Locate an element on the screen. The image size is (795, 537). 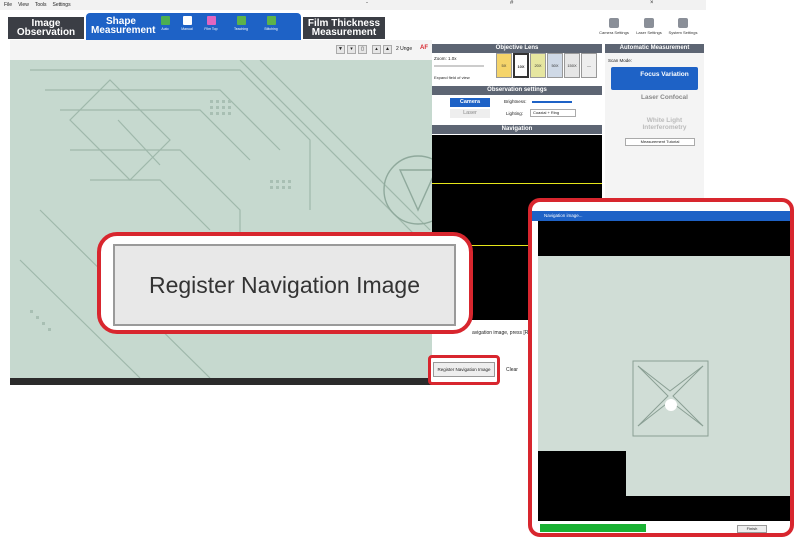
subtab-manual-label: Manual is located at coordinates (187, 29).